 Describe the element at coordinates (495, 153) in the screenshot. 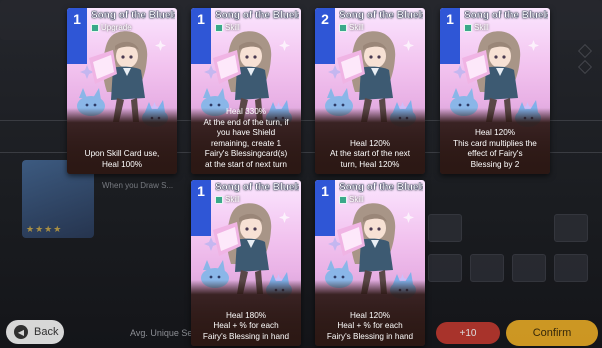

I see `card-description-line: effect of Fairy's` at that location.